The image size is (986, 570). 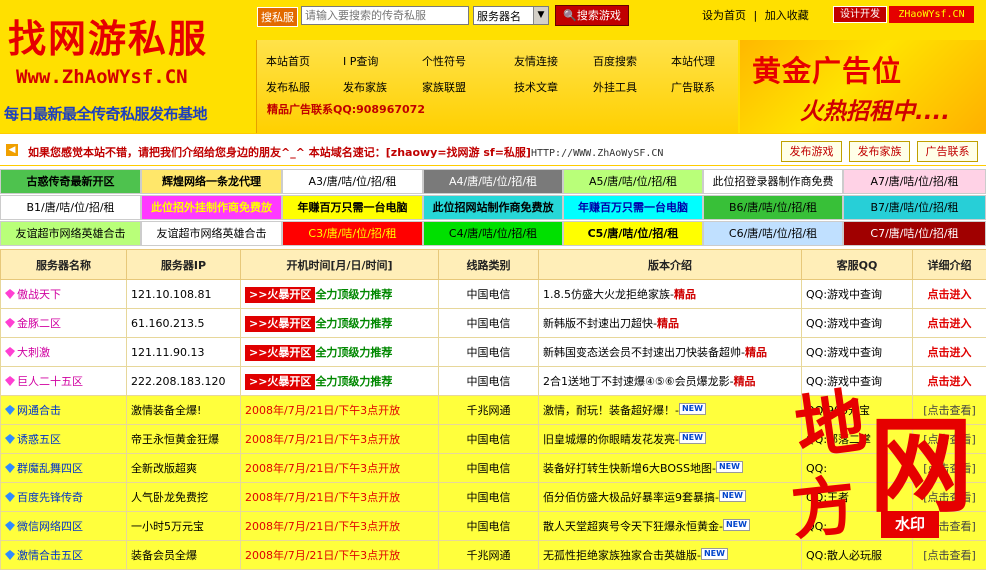 I want to click on ad-slot: C5/唐/咭/位/招/租, so click(x=633, y=233).